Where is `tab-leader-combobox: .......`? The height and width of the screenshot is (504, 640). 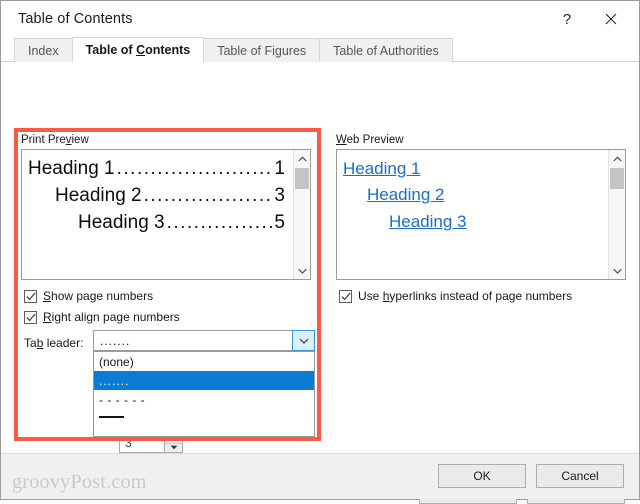
tab-leader-combobox: ....... is located at coordinates (204, 340).